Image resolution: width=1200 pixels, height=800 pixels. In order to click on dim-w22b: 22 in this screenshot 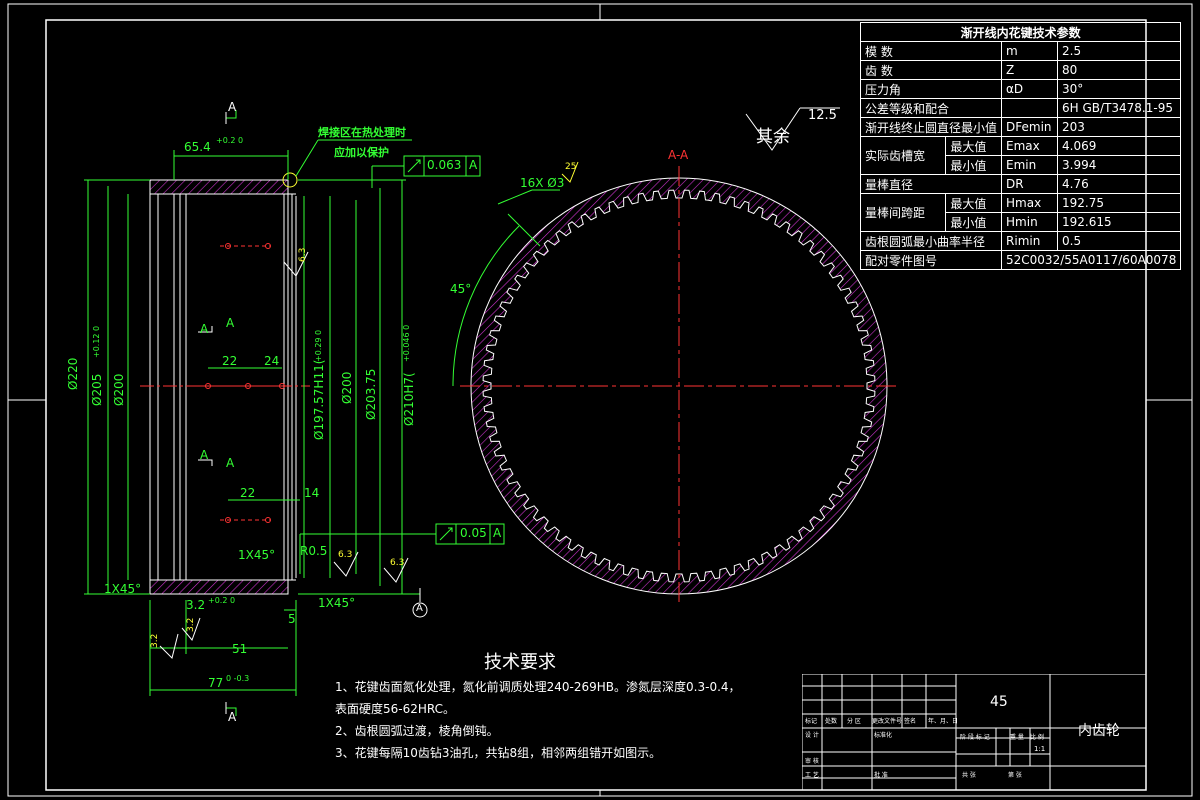, I will do `click(248, 493)`.